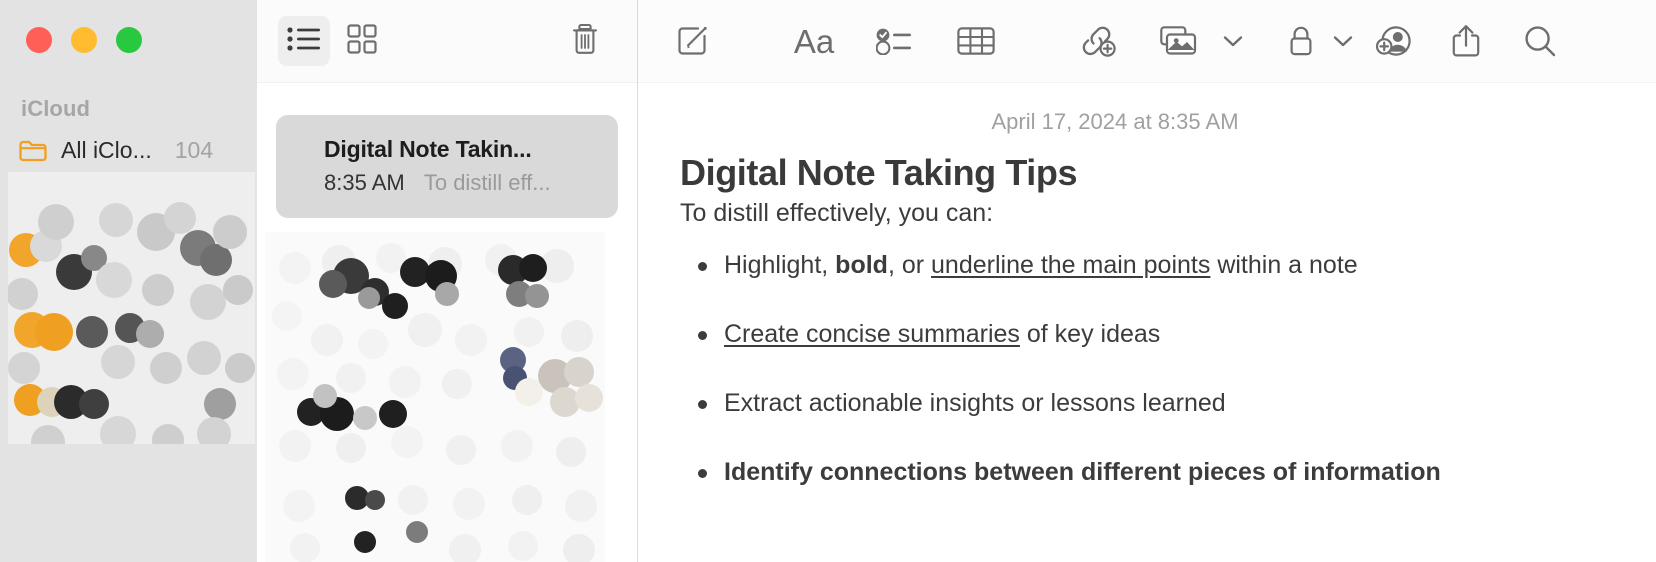 This screenshot has height=562, width=1656. I want to click on window-controls, so click(84, 40).